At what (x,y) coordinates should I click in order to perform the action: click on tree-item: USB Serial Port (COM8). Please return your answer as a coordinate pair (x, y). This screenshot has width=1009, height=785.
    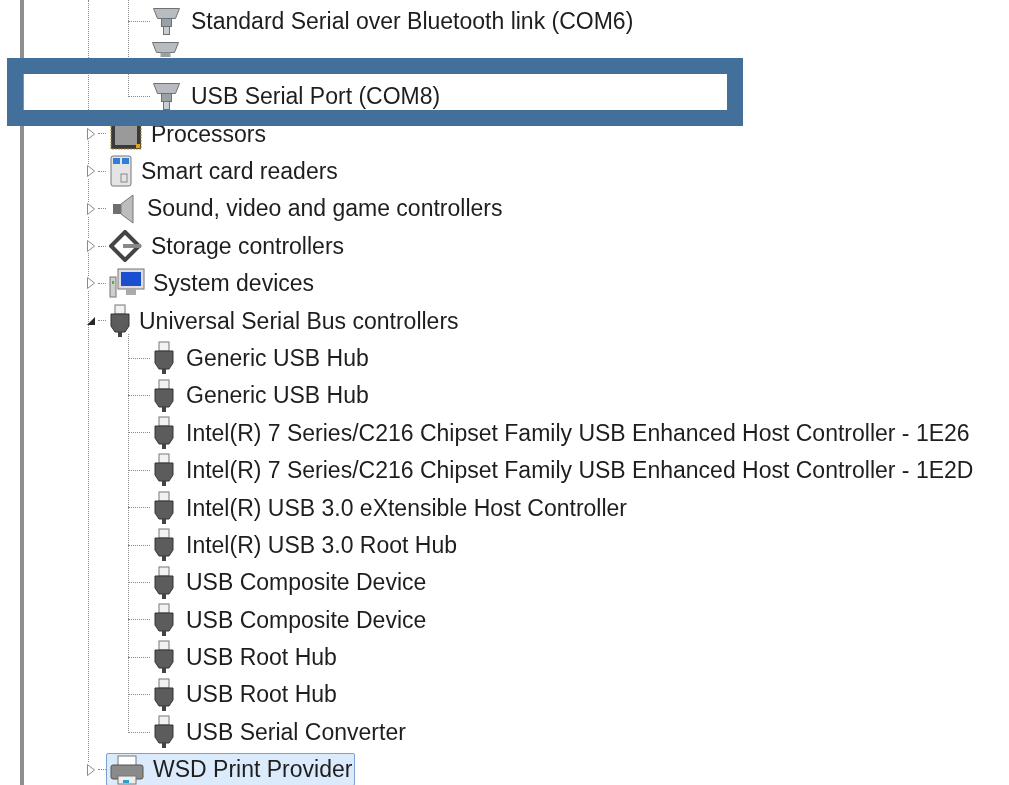
    Looking at the image, I should click on (295, 96).